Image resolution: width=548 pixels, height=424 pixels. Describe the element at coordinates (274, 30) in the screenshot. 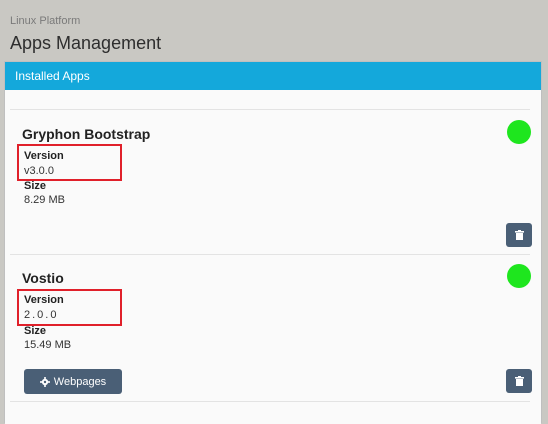

I see `header: Linux Platform Apps Management` at that location.